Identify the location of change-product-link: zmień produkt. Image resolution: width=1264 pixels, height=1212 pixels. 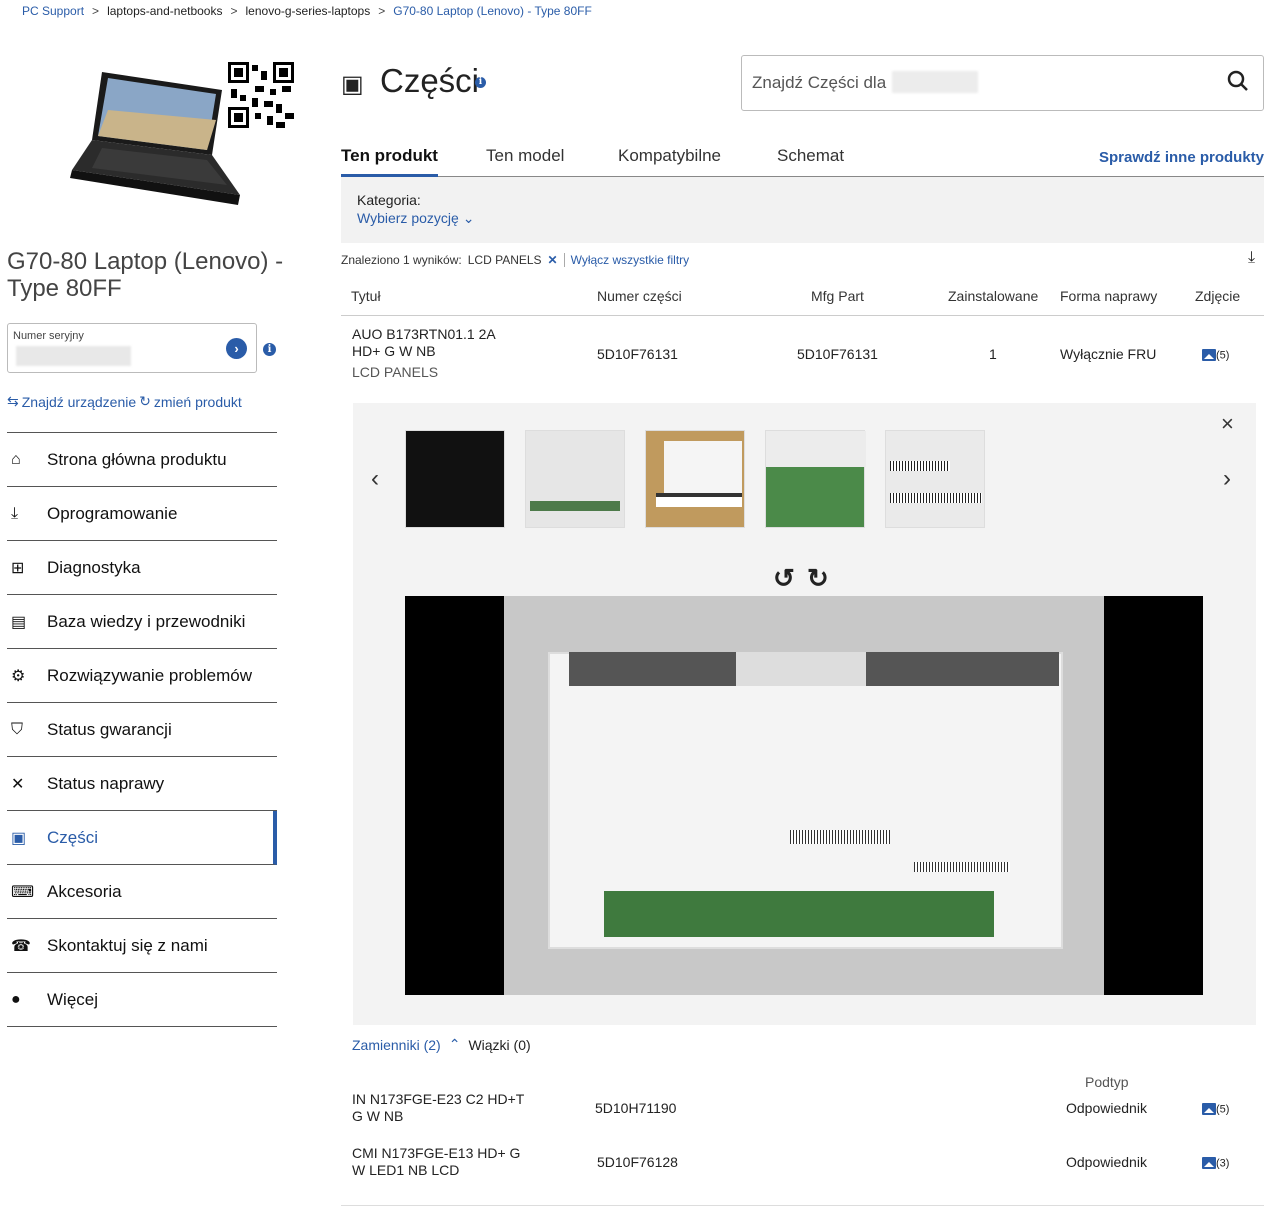
(198, 402).